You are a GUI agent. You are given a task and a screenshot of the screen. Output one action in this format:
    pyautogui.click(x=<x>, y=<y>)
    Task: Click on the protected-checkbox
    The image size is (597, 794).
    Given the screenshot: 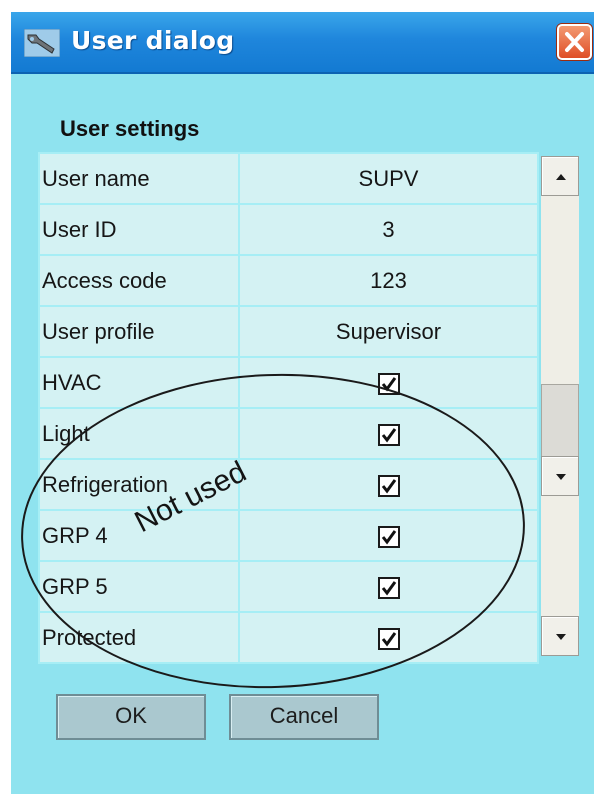 What is the action you would take?
    pyautogui.click(x=388, y=638)
    